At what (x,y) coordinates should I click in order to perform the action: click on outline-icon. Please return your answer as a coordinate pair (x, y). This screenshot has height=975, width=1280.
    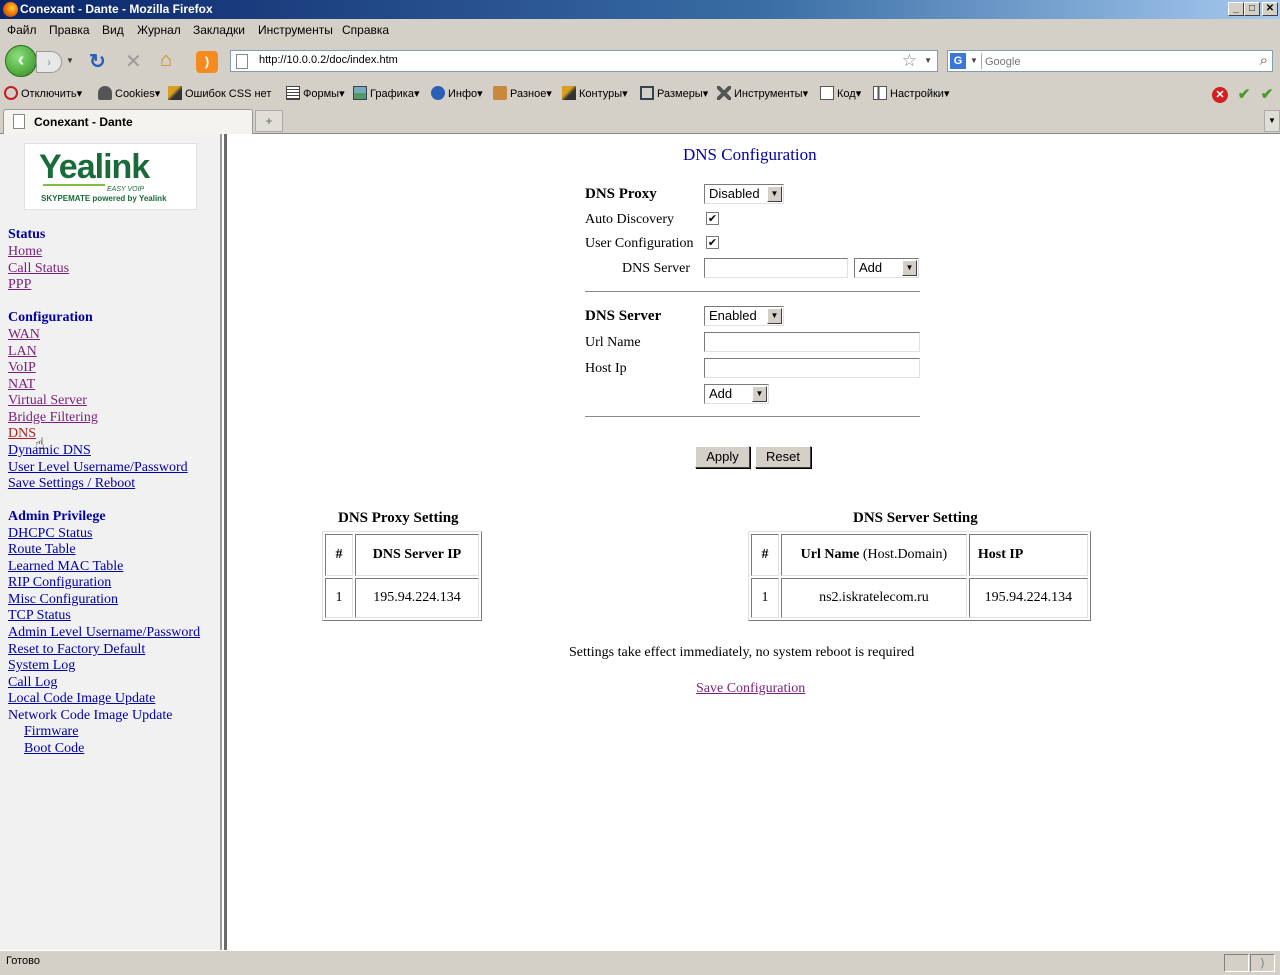
    Looking at the image, I should click on (569, 93).